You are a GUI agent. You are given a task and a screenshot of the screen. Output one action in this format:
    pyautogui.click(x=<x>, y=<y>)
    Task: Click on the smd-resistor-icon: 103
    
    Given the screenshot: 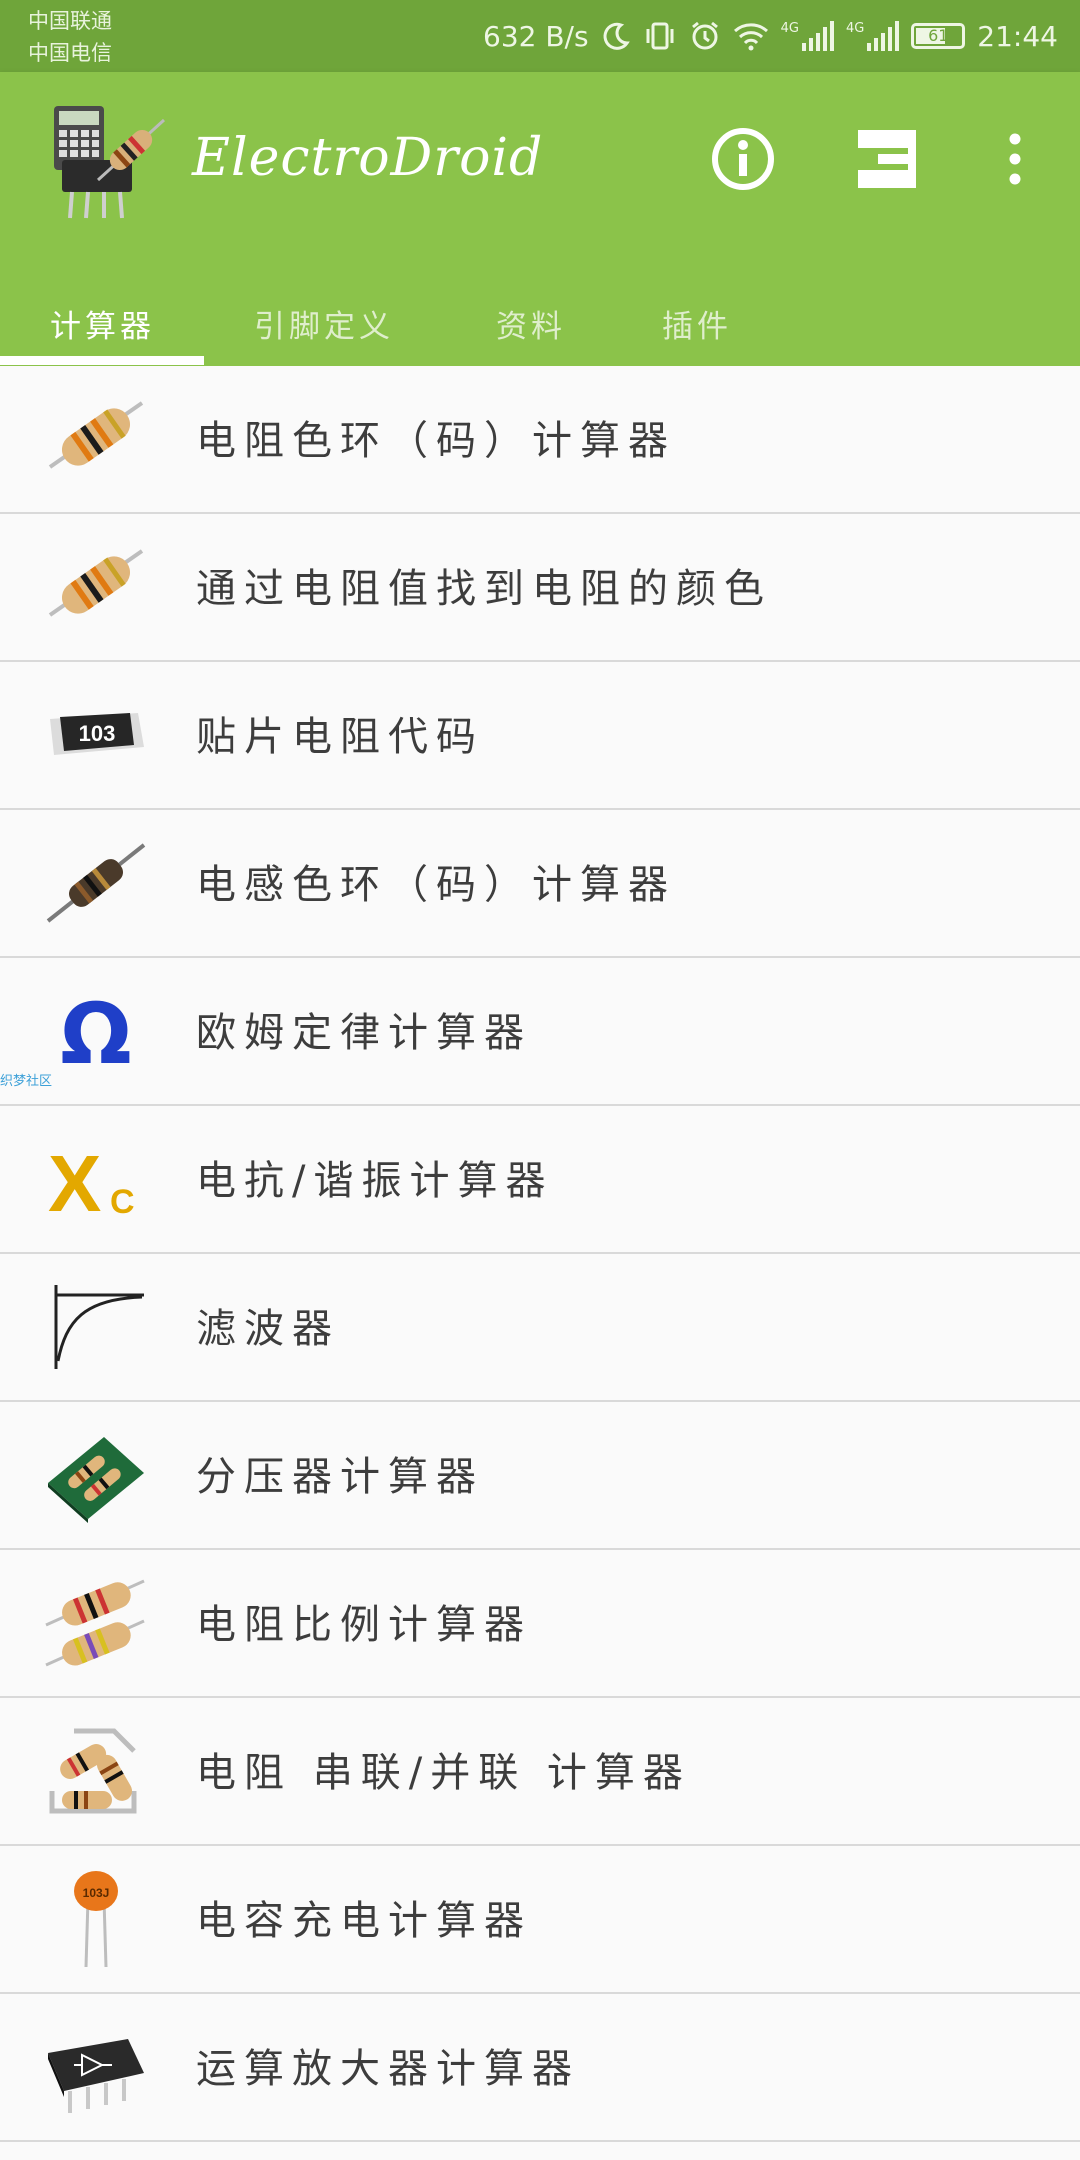 What is the action you would take?
    pyautogui.click(x=97, y=734)
    